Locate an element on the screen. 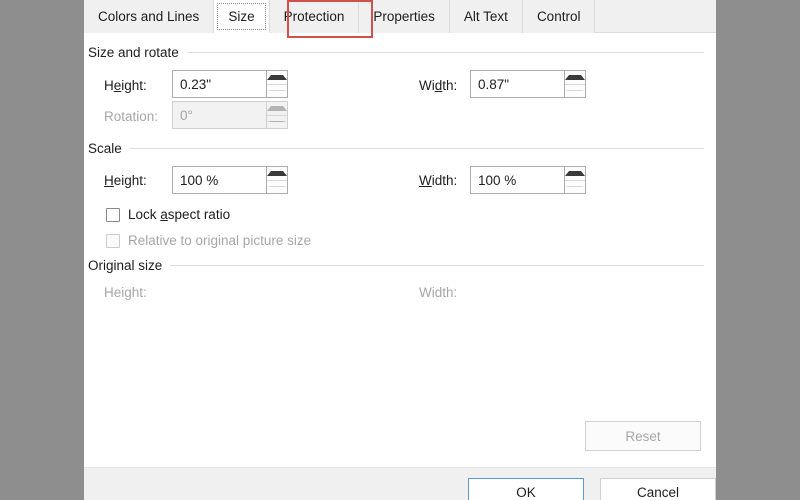 The width and height of the screenshot is (800, 500). tab-control: Control is located at coordinates (559, 16).